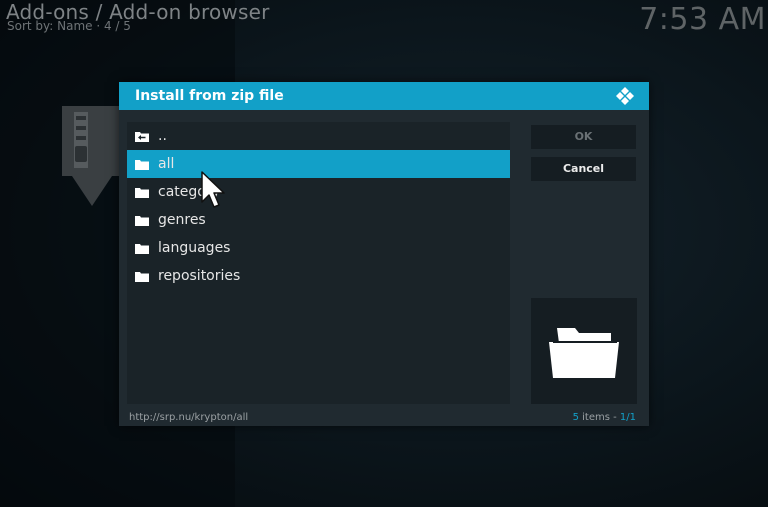  Describe the element at coordinates (92, 156) in the screenshot. I see `zip-file-icon` at that location.